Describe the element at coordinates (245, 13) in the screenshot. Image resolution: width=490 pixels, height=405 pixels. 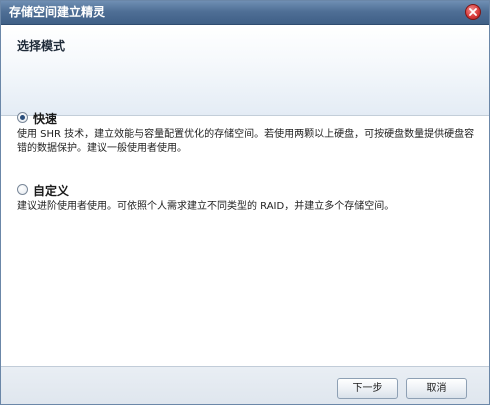
I see `title-bar: 存储空间建立精灵` at that location.